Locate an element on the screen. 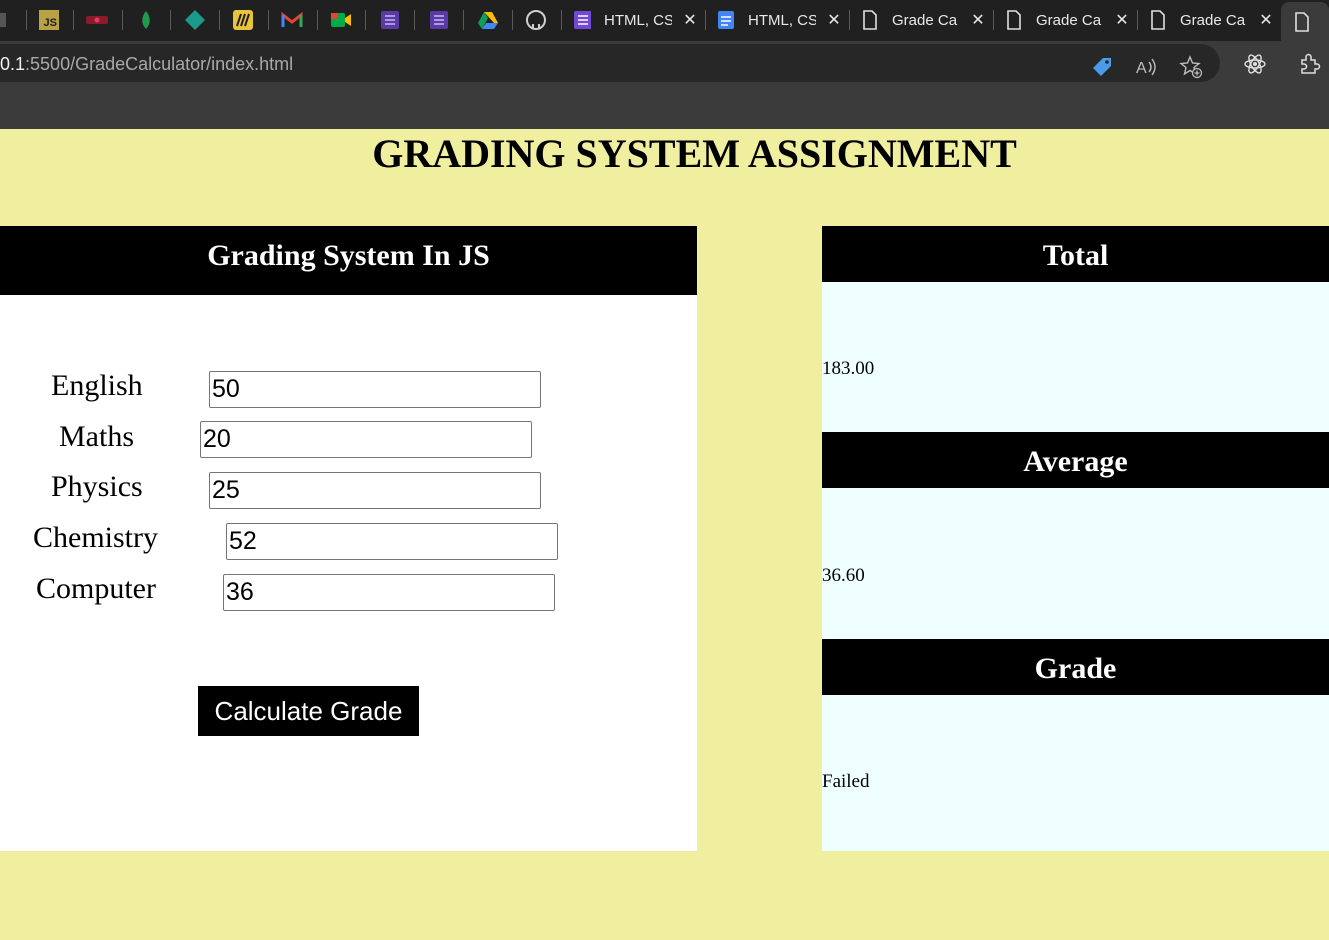 The image size is (1329, 940). average-header: Average is located at coordinates (1075, 460).